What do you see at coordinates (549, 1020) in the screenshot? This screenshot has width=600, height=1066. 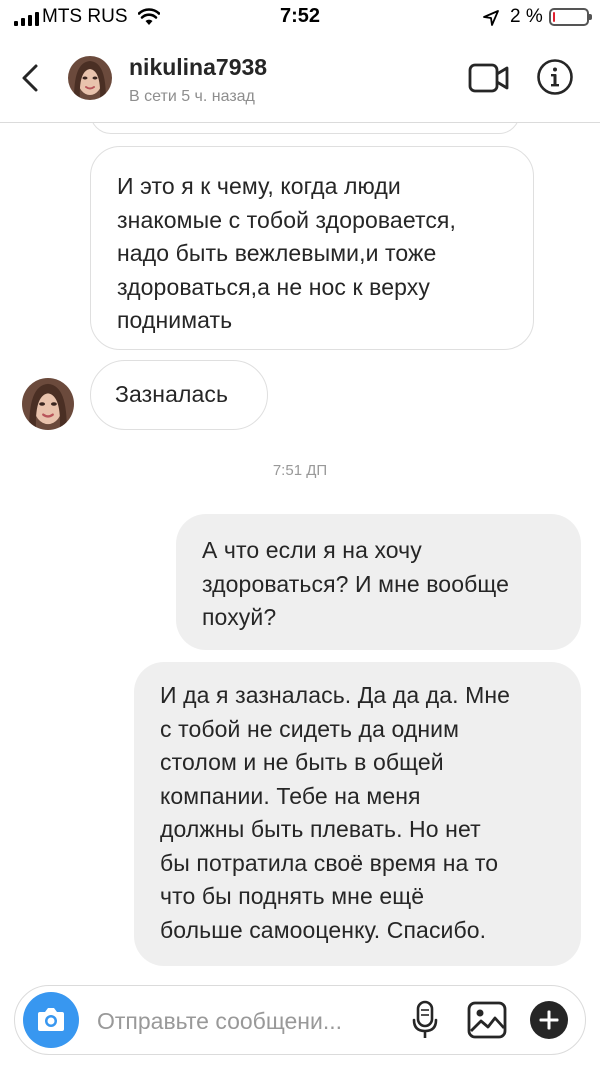 I see `plus-icon` at bounding box center [549, 1020].